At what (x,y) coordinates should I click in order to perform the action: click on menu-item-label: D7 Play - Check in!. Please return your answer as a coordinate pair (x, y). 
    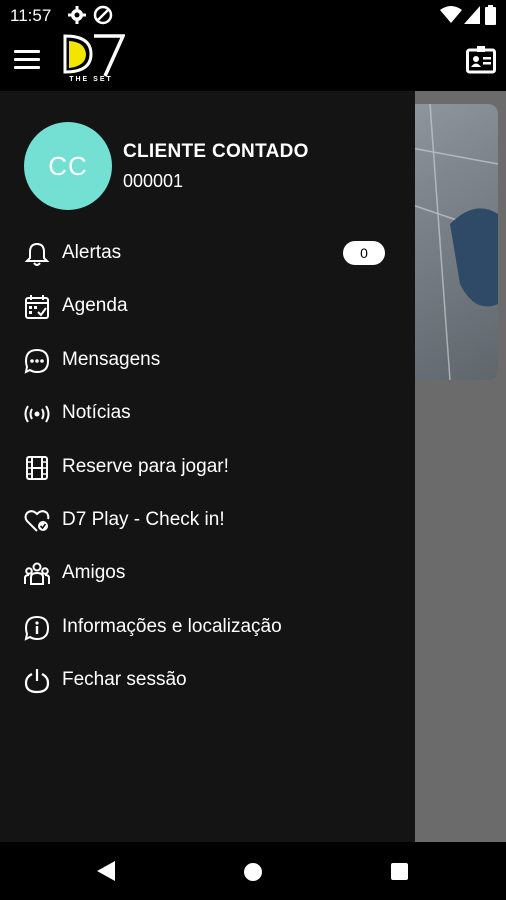
    Looking at the image, I should click on (143, 519).